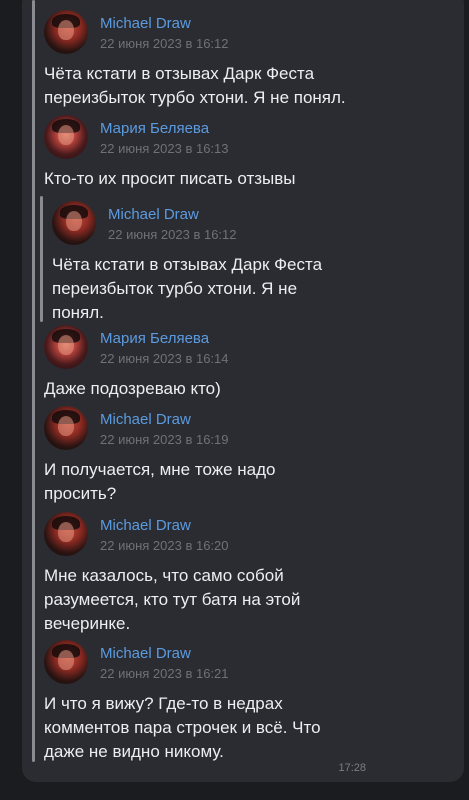  I want to click on message-text: Даже подозреваю кто), so click(132, 388).